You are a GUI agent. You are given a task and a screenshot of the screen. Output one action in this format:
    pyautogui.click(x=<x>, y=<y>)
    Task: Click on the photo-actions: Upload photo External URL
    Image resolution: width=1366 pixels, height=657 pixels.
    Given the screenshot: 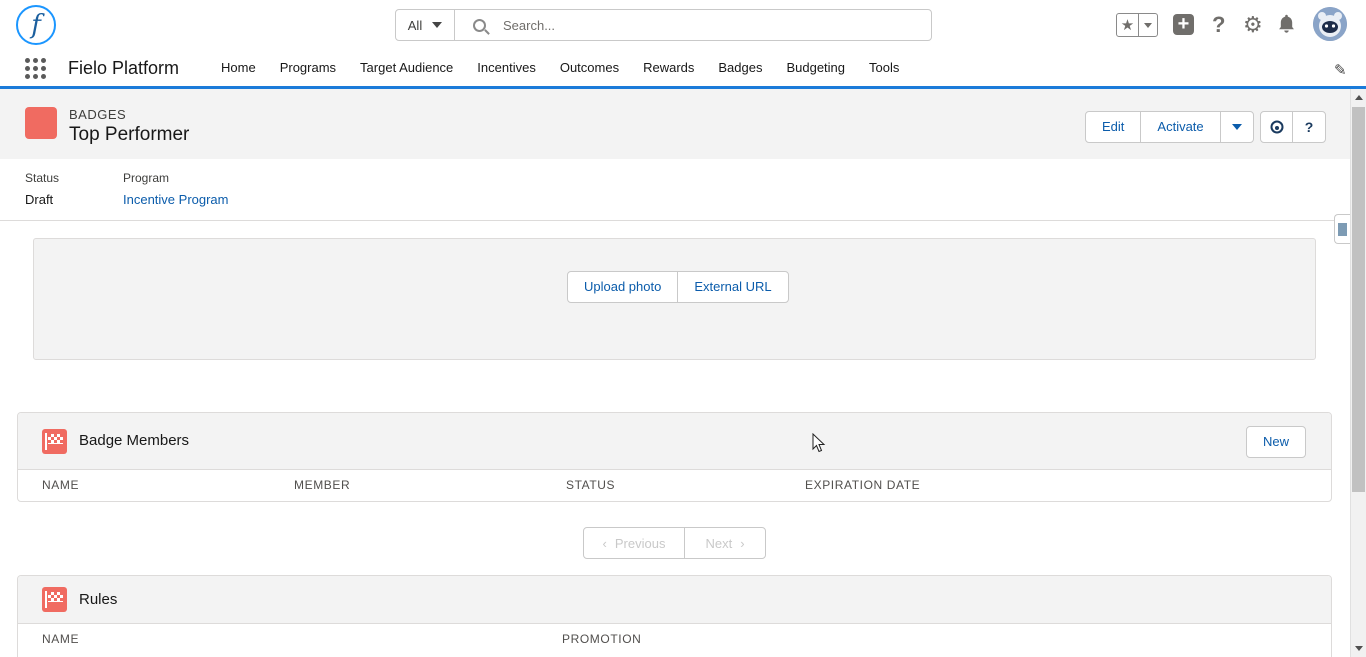 What is the action you would take?
    pyautogui.click(x=678, y=287)
    